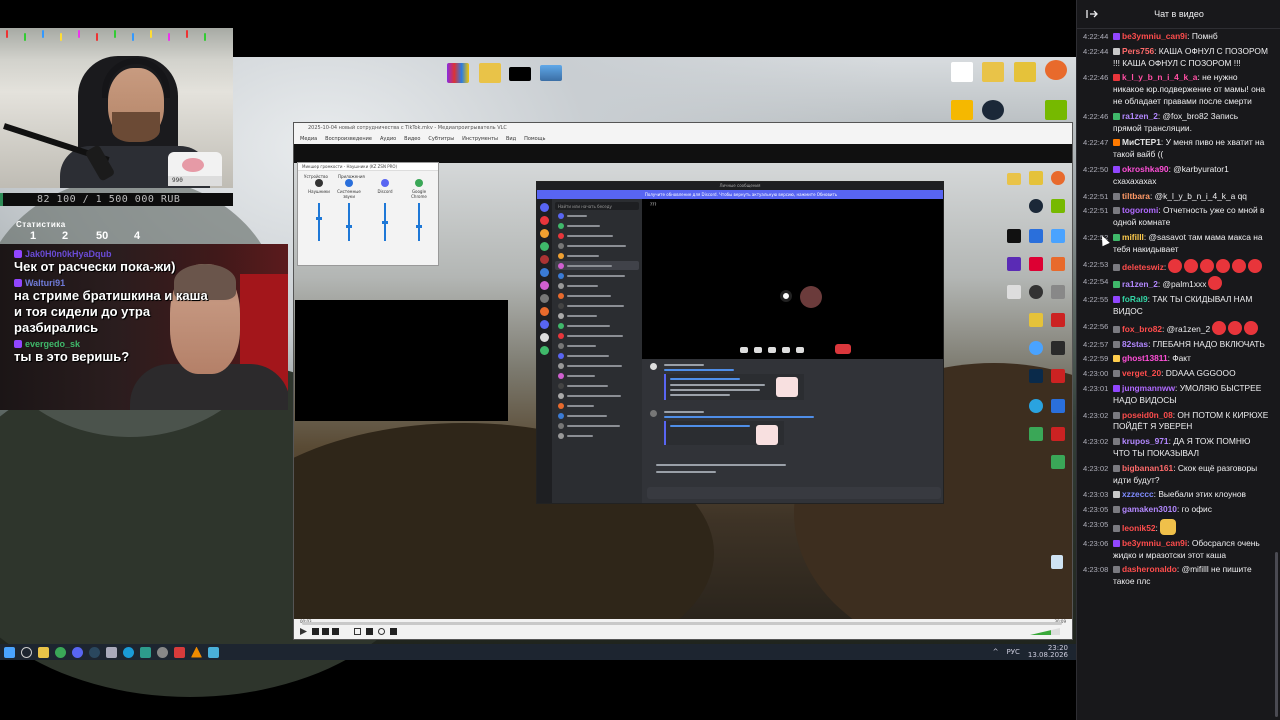 This screenshot has height=720, width=1280. Describe the element at coordinates (1148, 388) in the screenshot. I see `chat-username: jungmannww` at that location.